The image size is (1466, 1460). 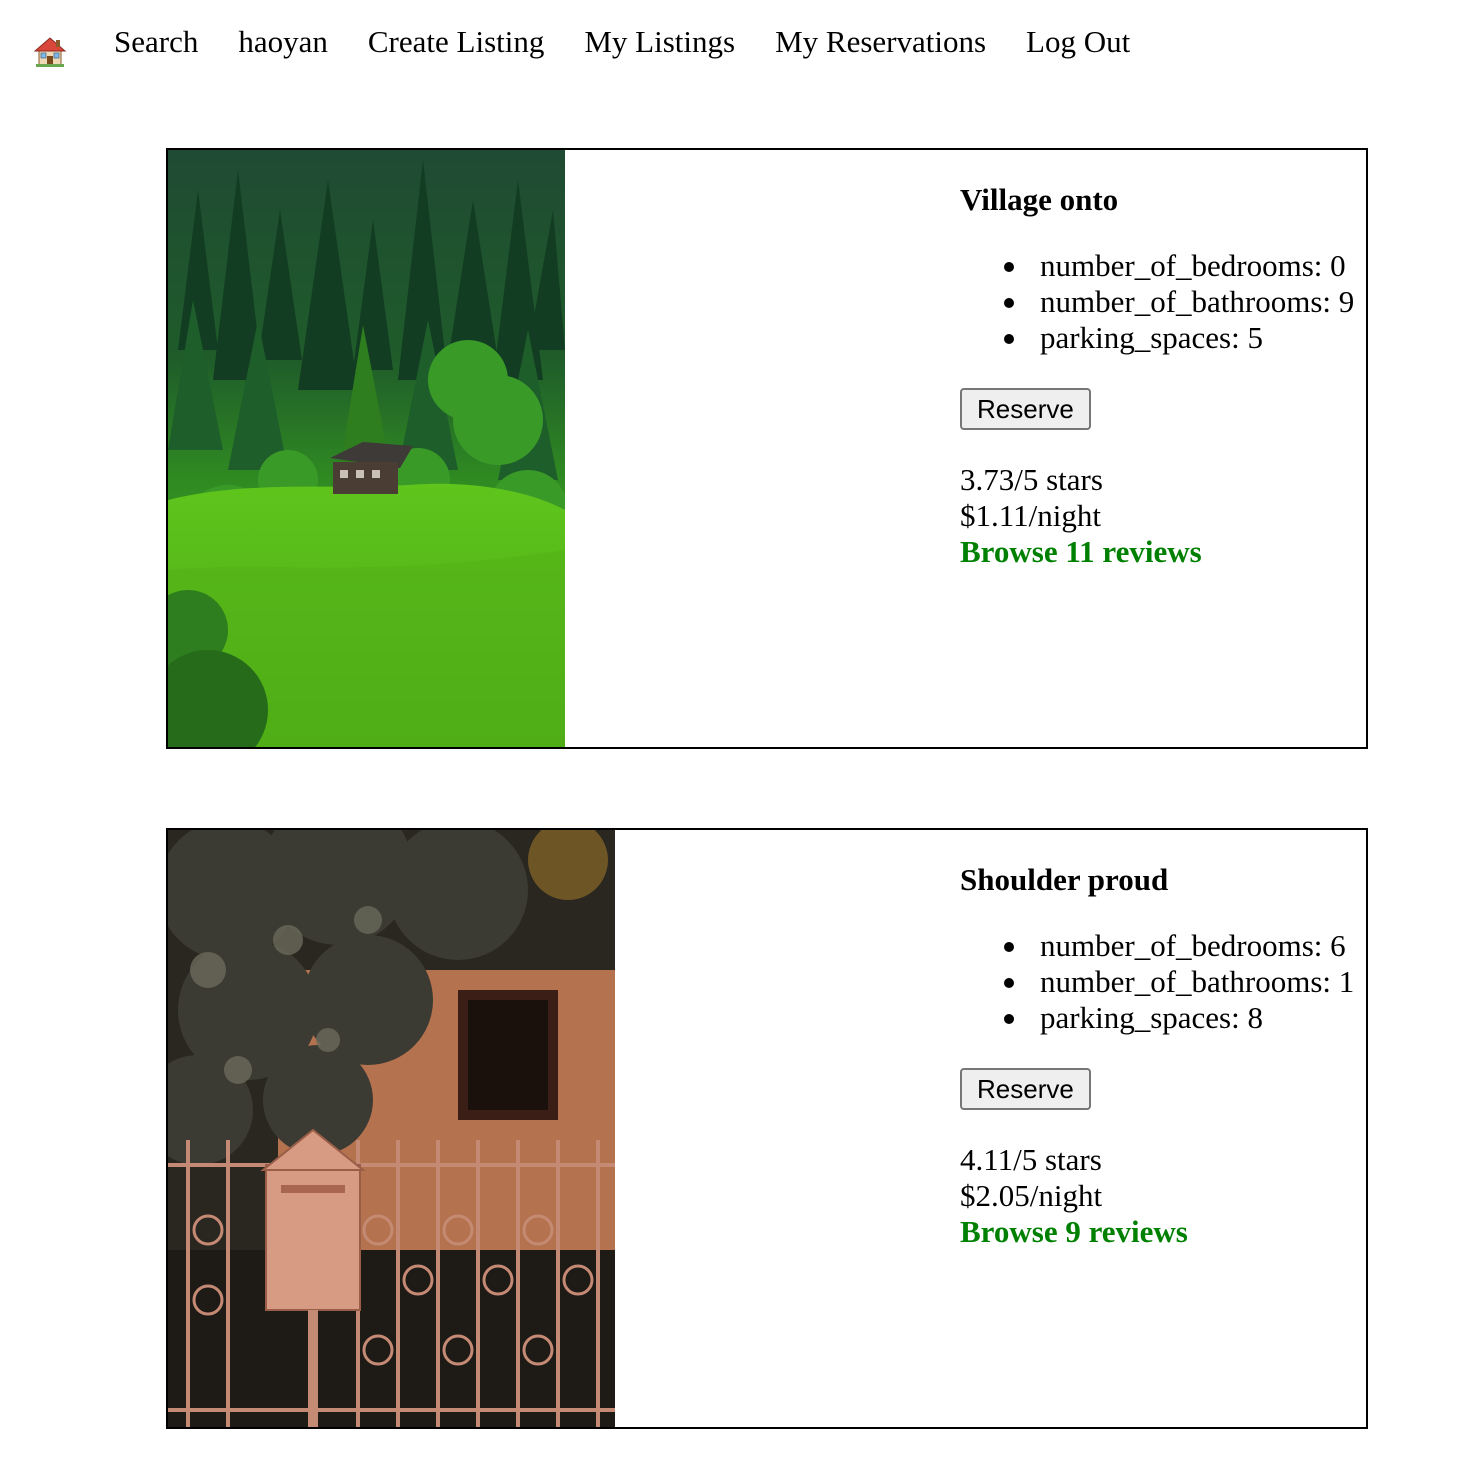 I want to click on feature-bedrooms: number_of_bedrooms: 0, so click(x=1185, y=266).